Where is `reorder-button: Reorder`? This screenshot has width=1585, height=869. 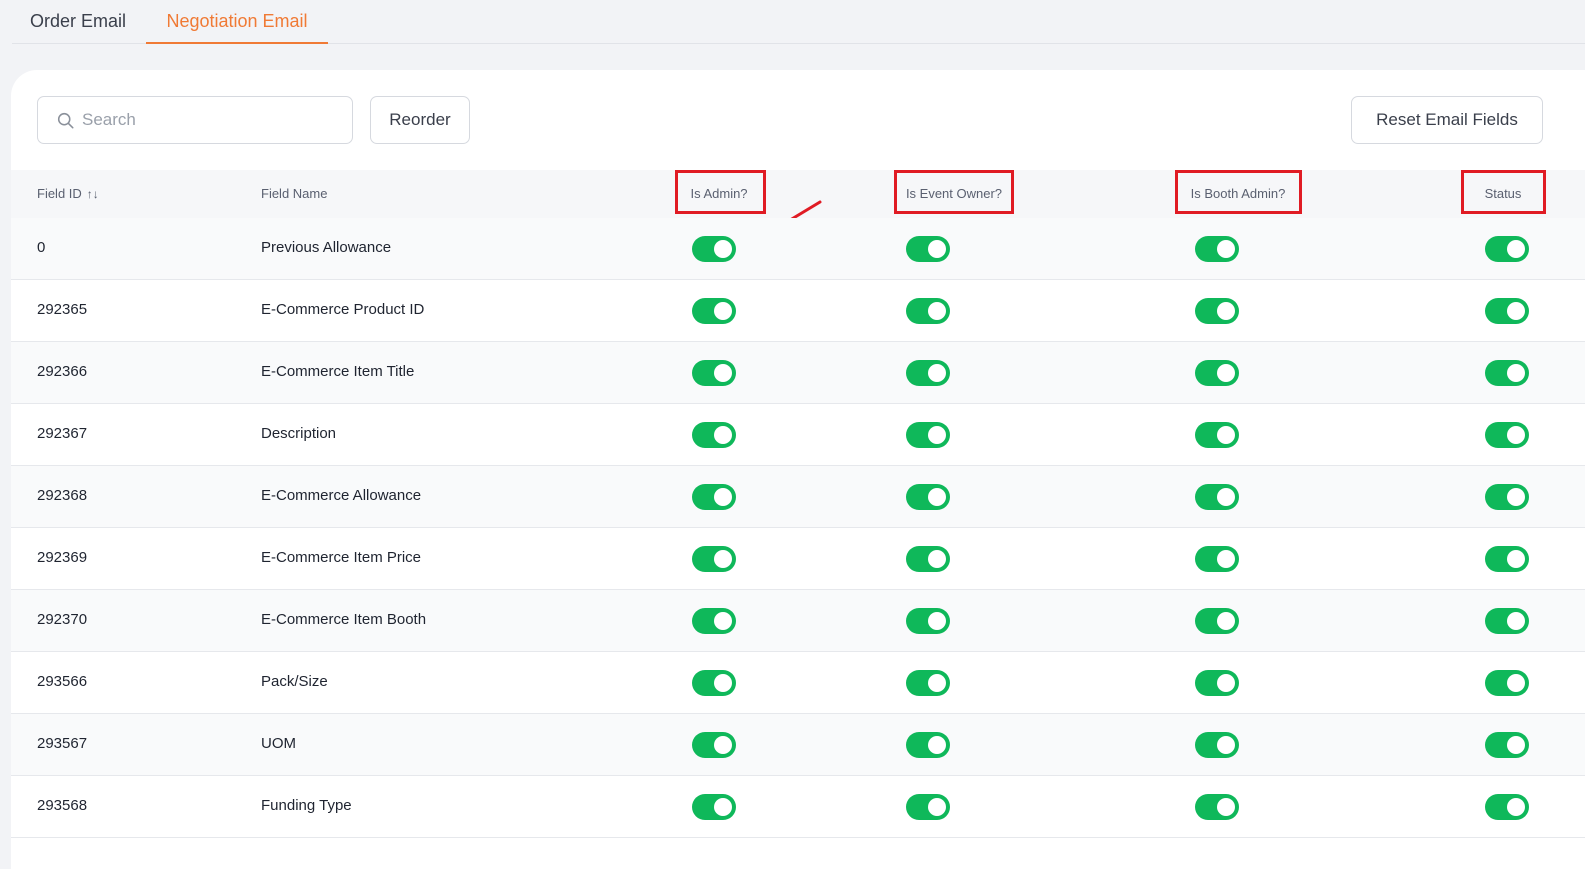
reorder-button: Reorder is located at coordinates (420, 120).